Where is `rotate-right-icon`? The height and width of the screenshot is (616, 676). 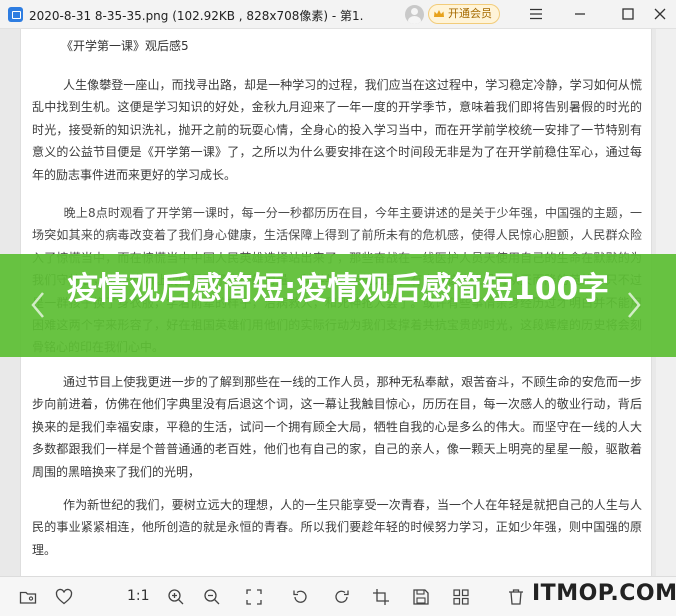 rotate-right-icon is located at coordinates (342, 596).